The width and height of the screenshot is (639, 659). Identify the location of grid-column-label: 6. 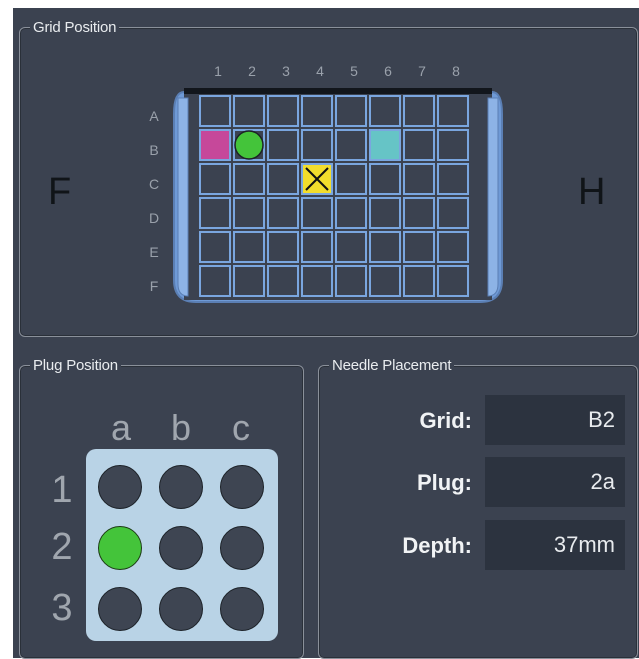
(388, 71).